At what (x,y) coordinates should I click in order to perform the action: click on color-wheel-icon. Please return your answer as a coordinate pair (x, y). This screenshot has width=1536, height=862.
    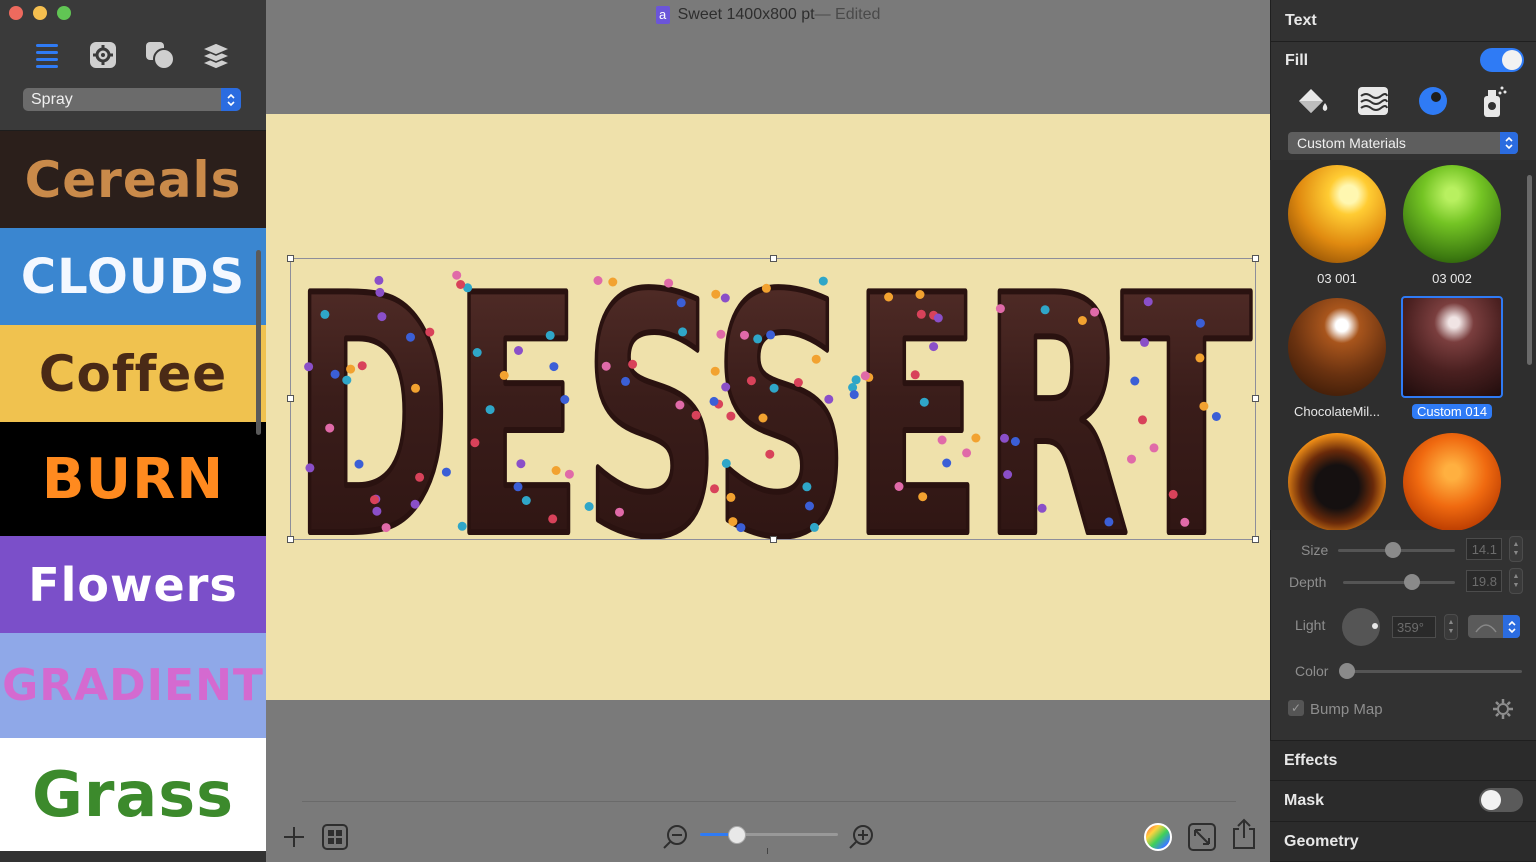
    Looking at the image, I should click on (1158, 837).